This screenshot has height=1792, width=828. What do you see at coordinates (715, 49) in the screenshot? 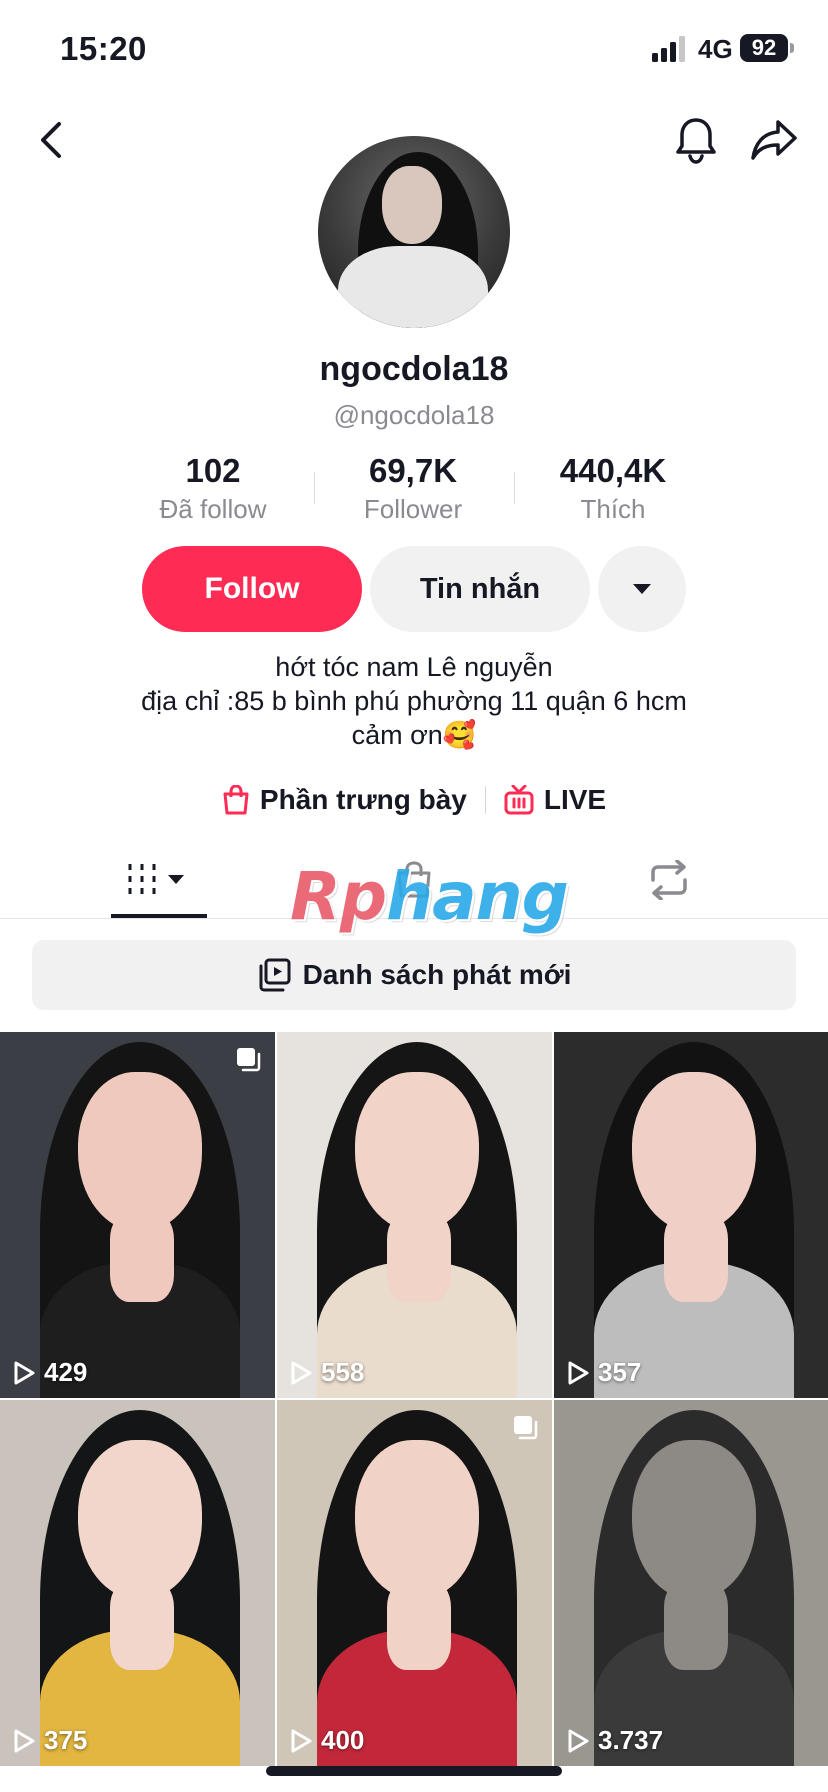
I see `network-type: 4G` at bounding box center [715, 49].